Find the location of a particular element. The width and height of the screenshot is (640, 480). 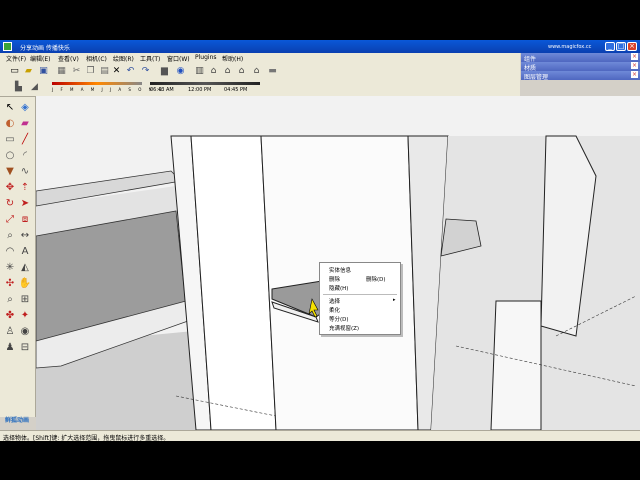

move-icon: ✥ is located at coordinates (10, 188).